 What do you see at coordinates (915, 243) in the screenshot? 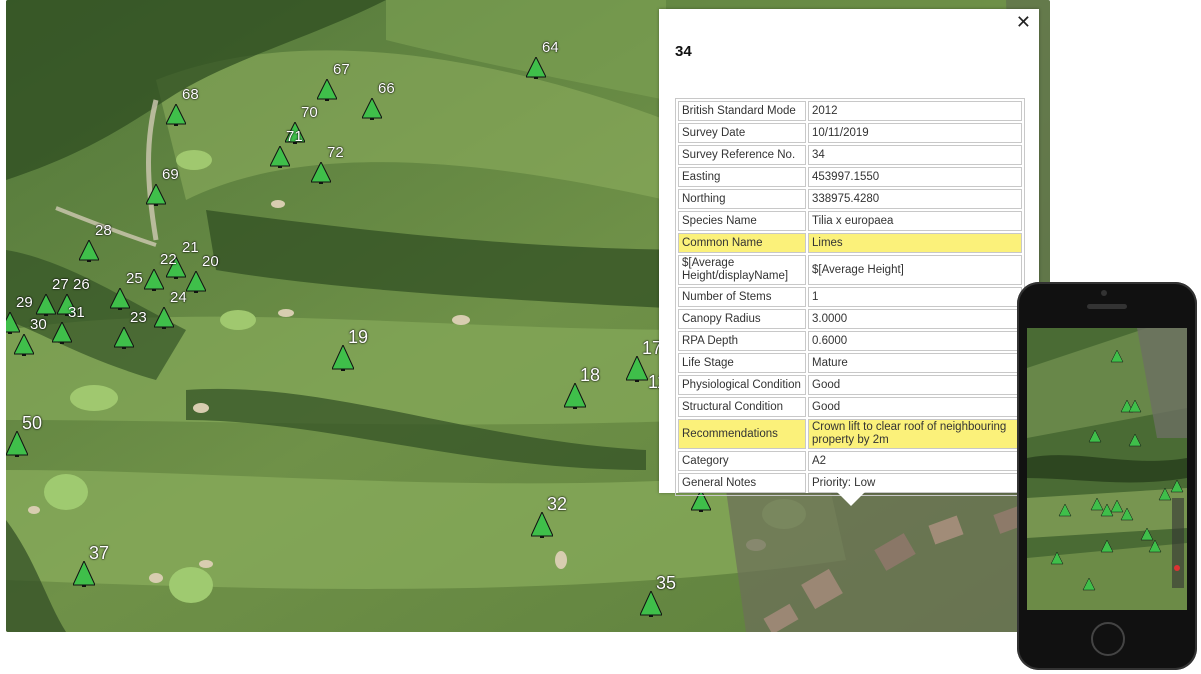
I see `attribute-value: Limes` at bounding box center [915, 243].